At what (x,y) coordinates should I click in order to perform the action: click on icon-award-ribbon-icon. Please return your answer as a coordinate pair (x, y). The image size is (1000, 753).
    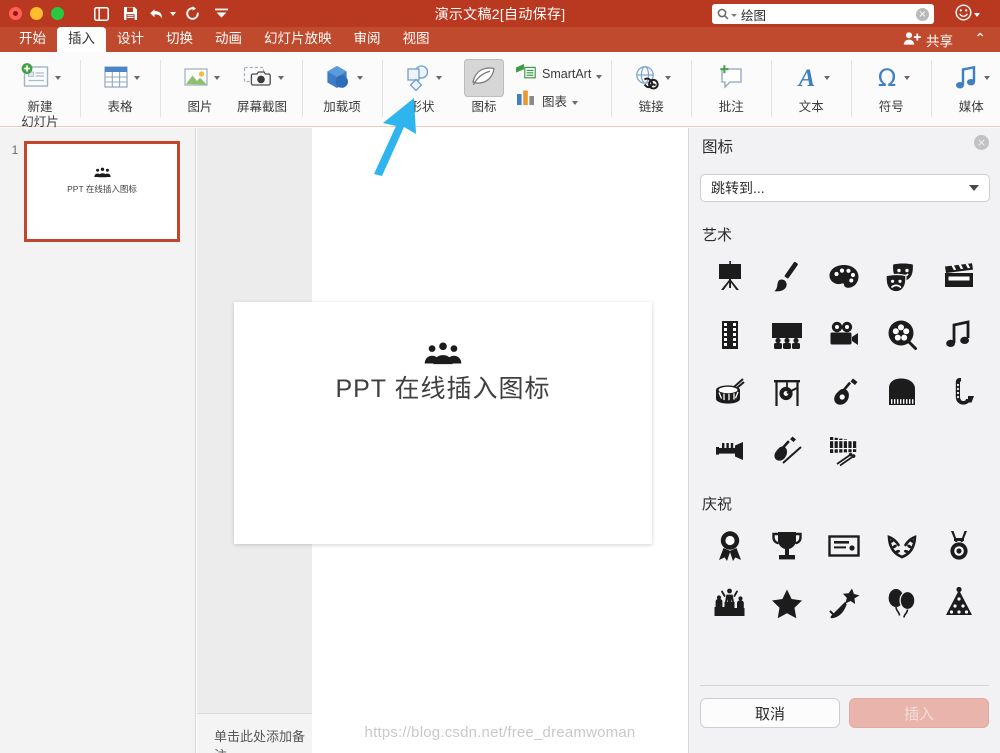
    Looking at the image, I should click on (729, 546).